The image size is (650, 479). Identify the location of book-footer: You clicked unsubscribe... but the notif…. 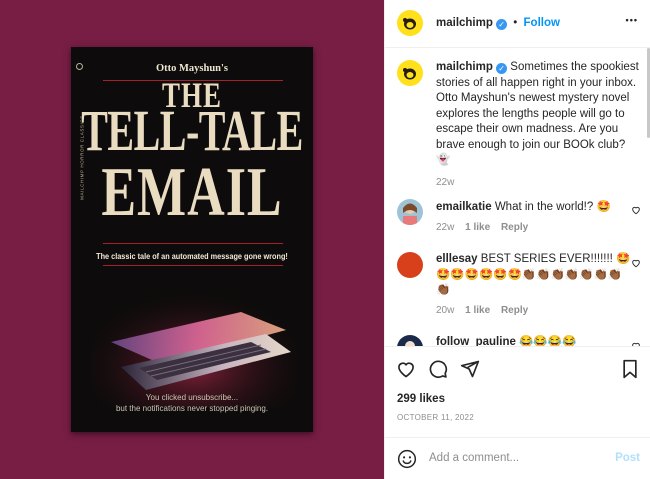
(192, 403).